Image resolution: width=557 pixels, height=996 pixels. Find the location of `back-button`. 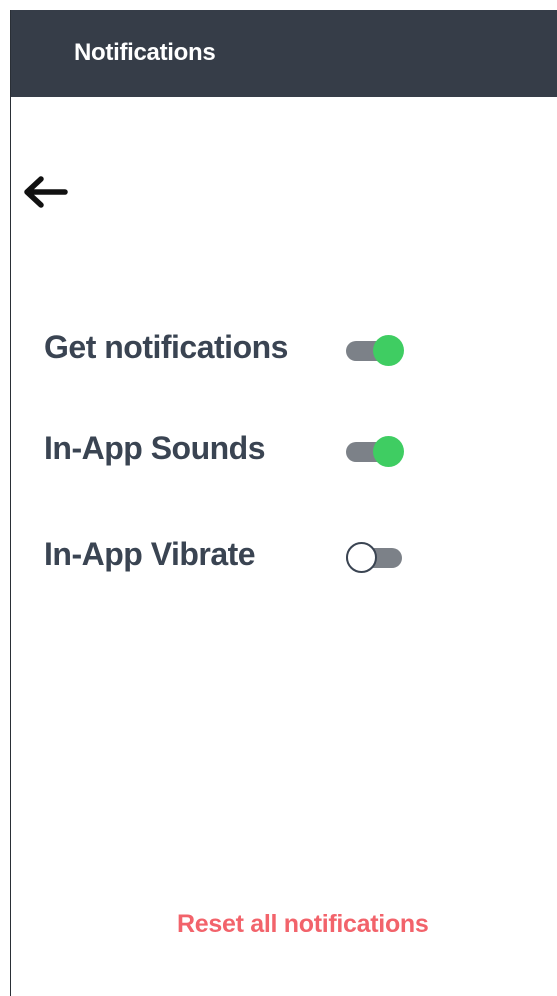

back-button is located at coordinates (45, 192).